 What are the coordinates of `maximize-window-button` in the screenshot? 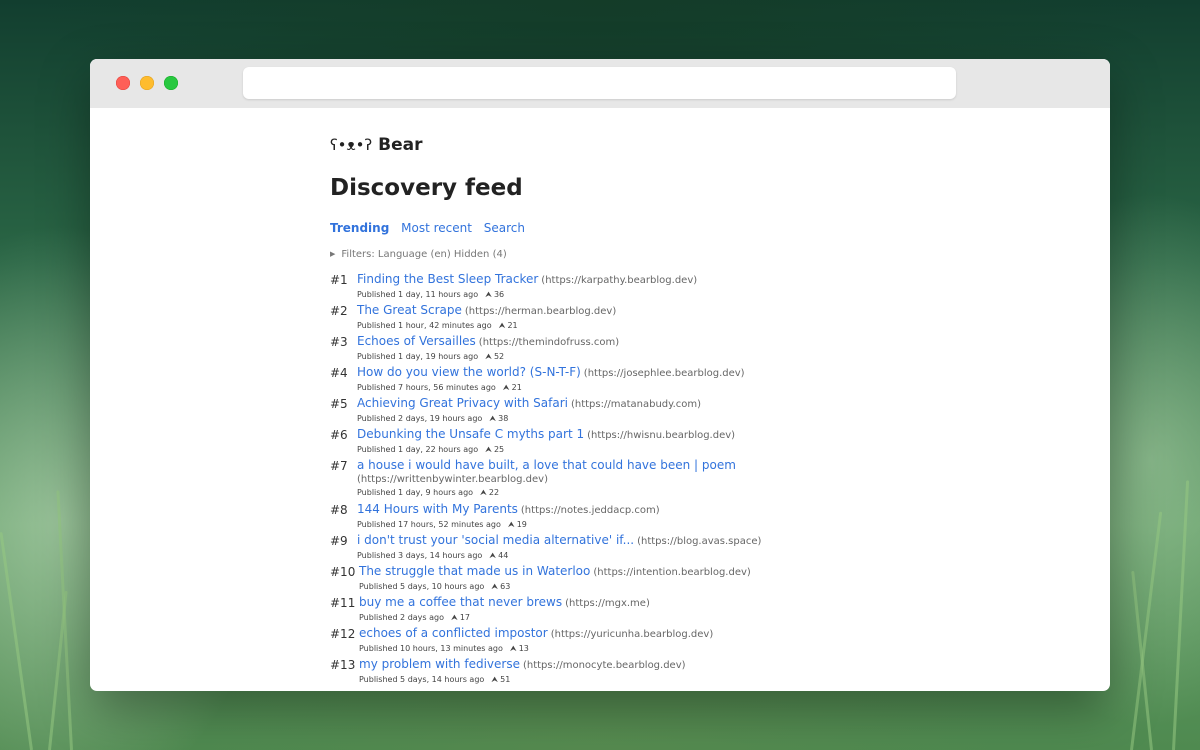 It's located at (171, 83).